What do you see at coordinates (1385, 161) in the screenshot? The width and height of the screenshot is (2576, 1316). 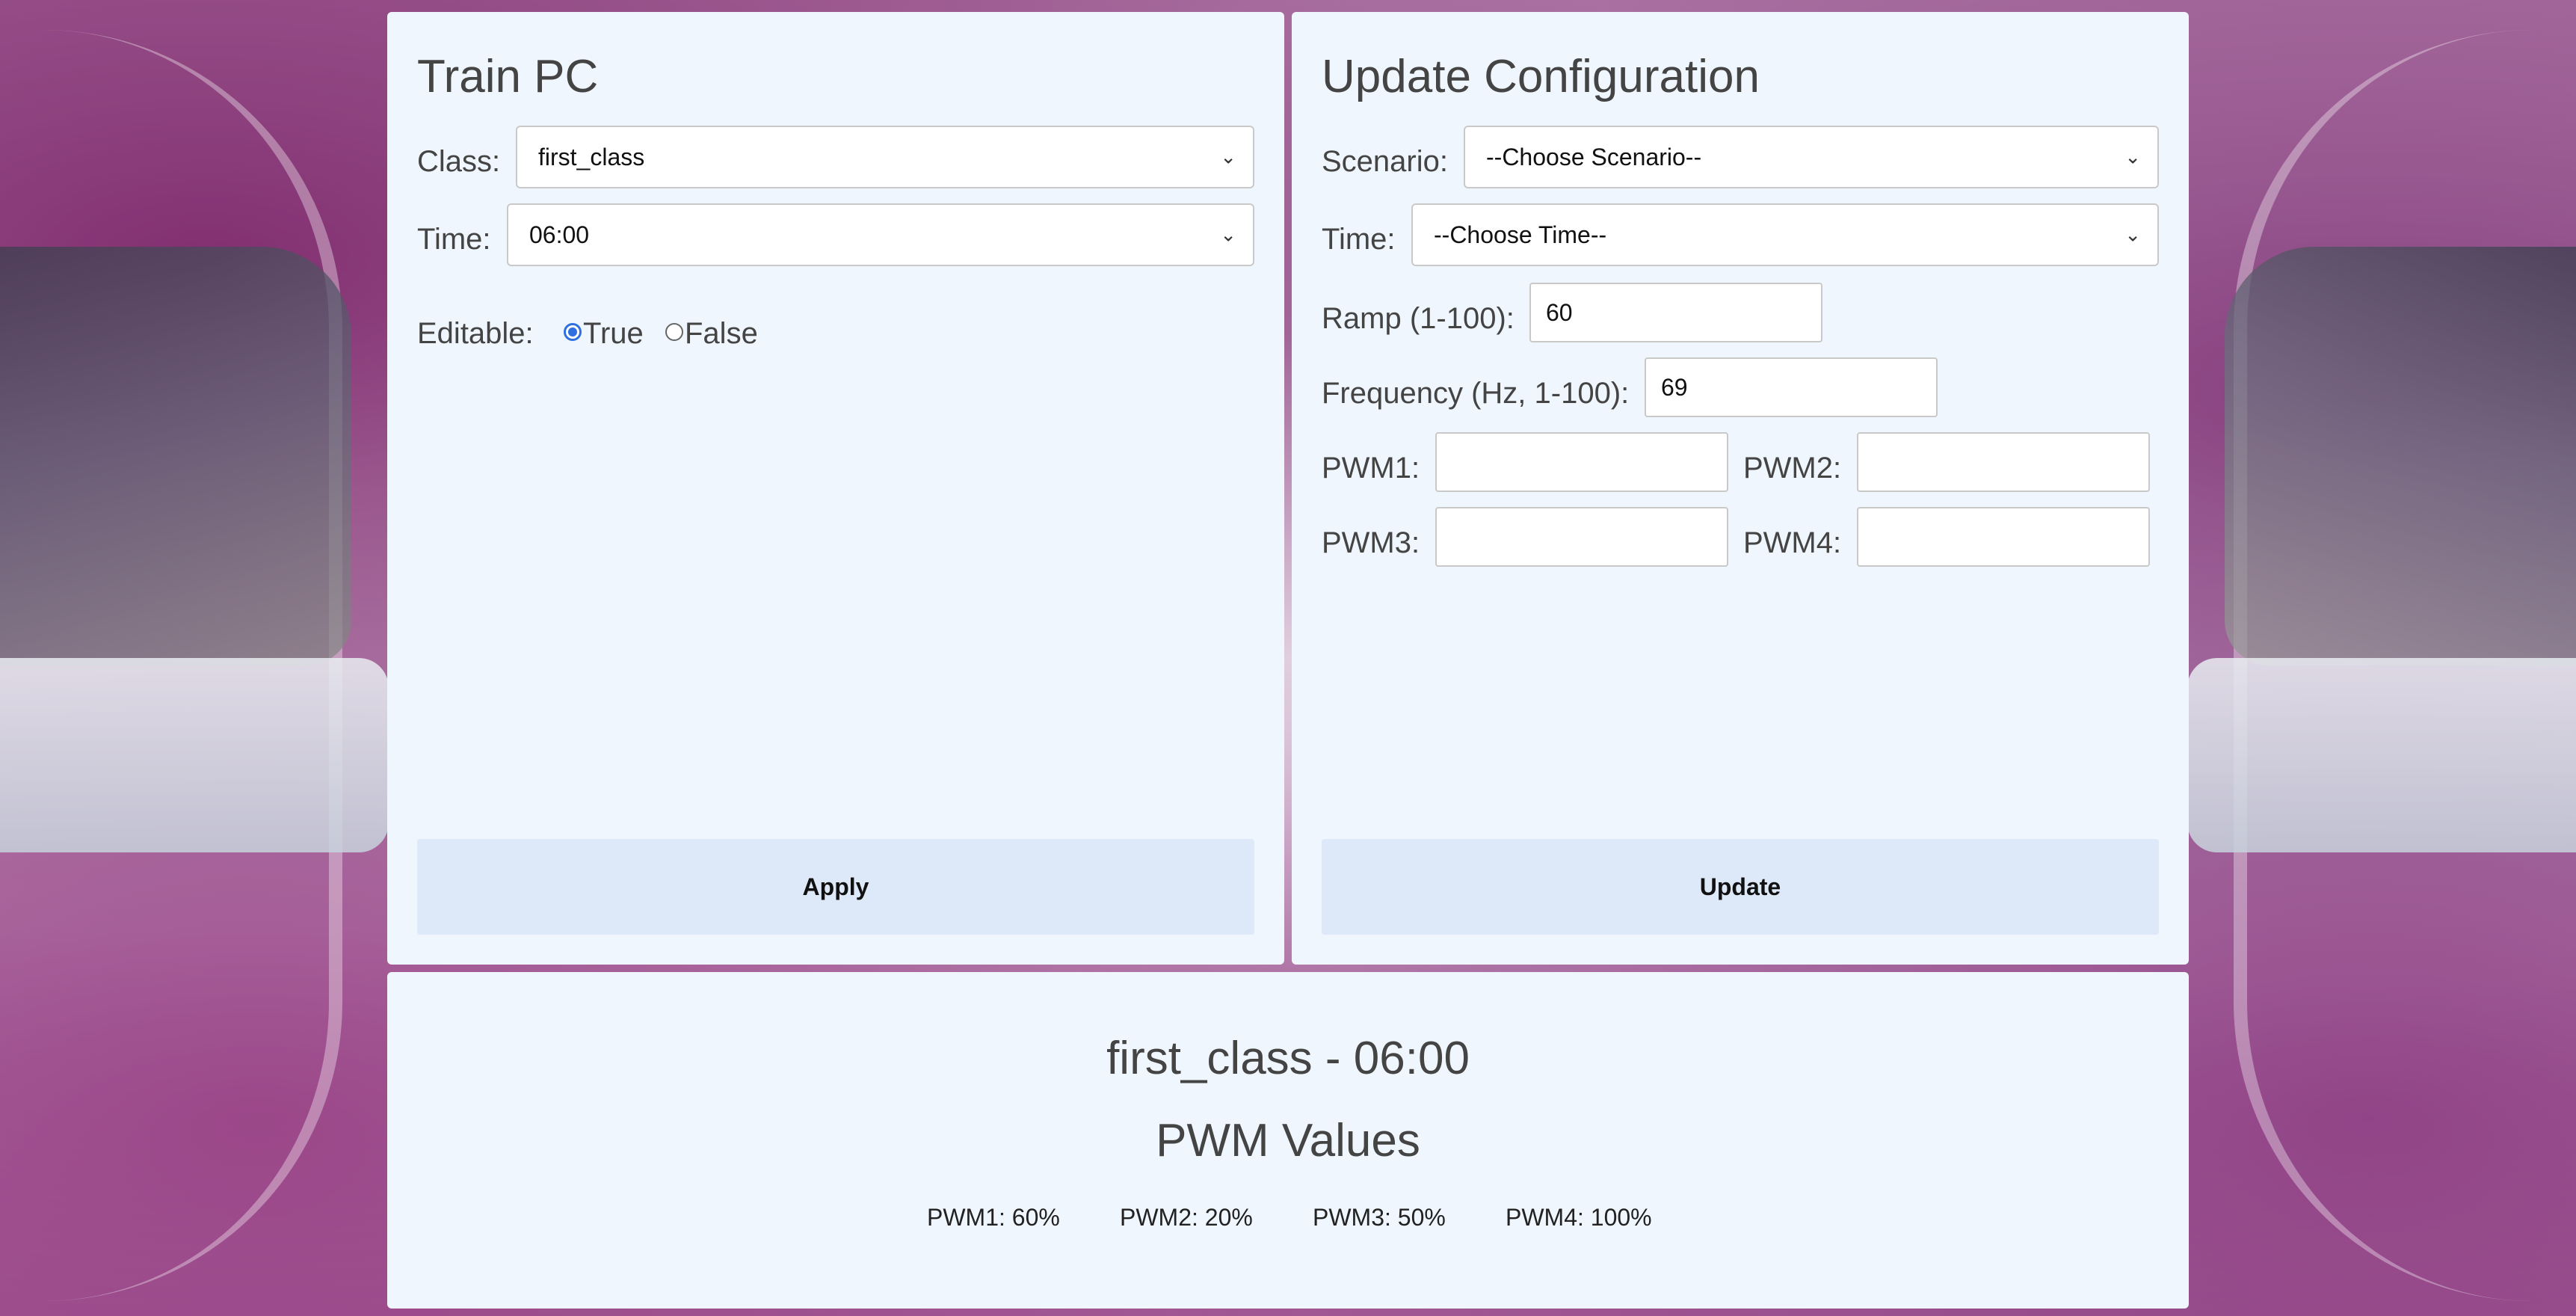 I see `scenario-label: Scenario:` at bounding box center [1385, 161].